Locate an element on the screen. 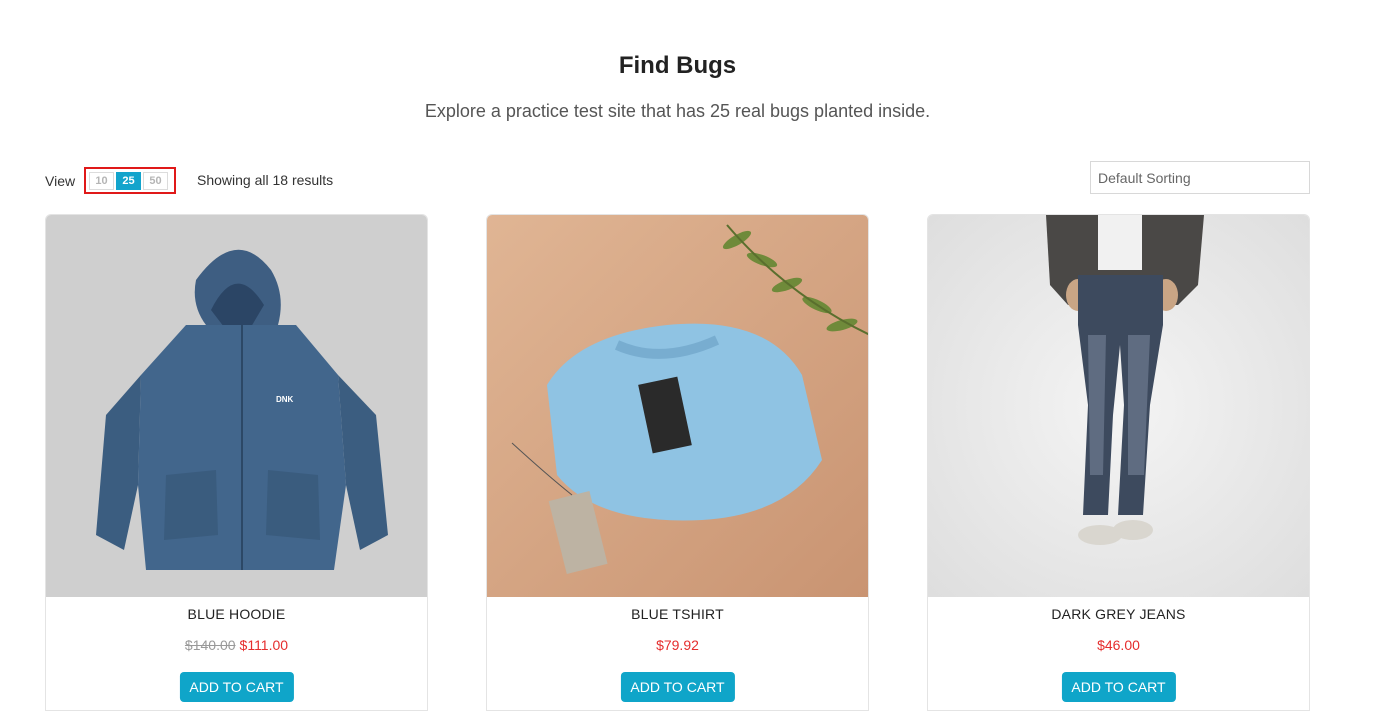  old-price: $140.00 is located at coordinates (210, 645).